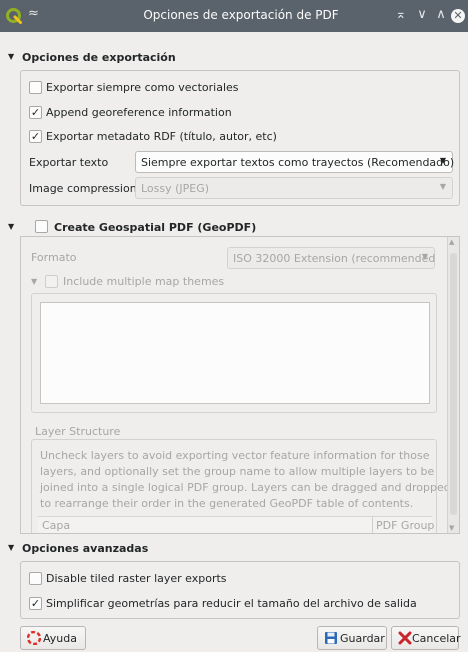 The width and height of the screenshot is (468, 652). Describe the element at coordinates (99, 57) in the screenshot. I see `export-options-title: Opciones de exportación` at that location.